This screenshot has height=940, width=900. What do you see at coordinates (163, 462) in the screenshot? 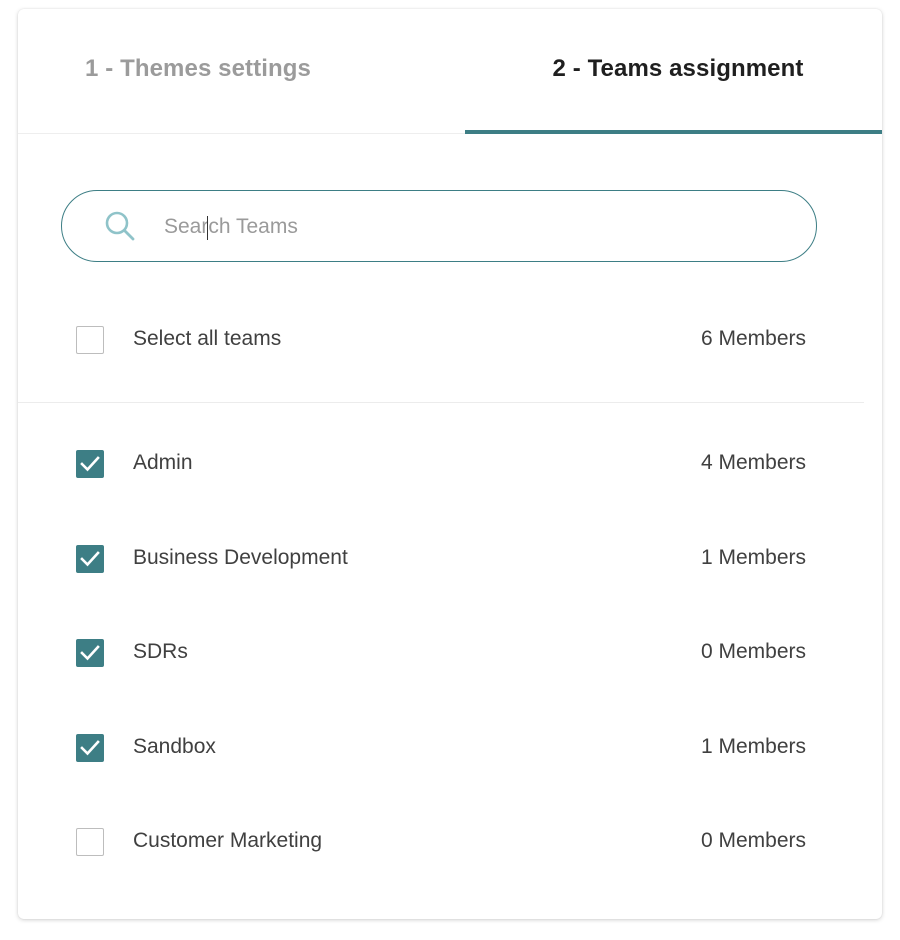
I see `team-label: Admin` at bounding box center [163, 462].